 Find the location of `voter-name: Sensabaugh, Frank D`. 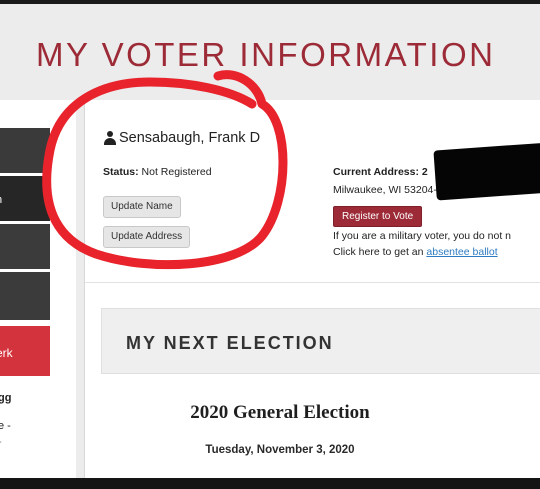

voter-name: Sensabaugh, Frank D is located at coordinates (181, 138).